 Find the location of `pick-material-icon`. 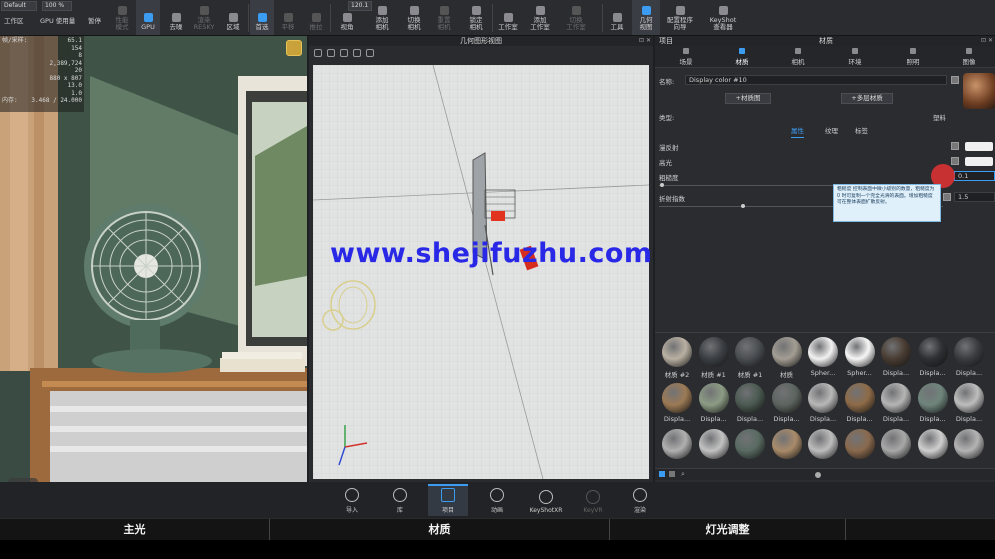

pick-material-icon is located at coordinates (955, 80).